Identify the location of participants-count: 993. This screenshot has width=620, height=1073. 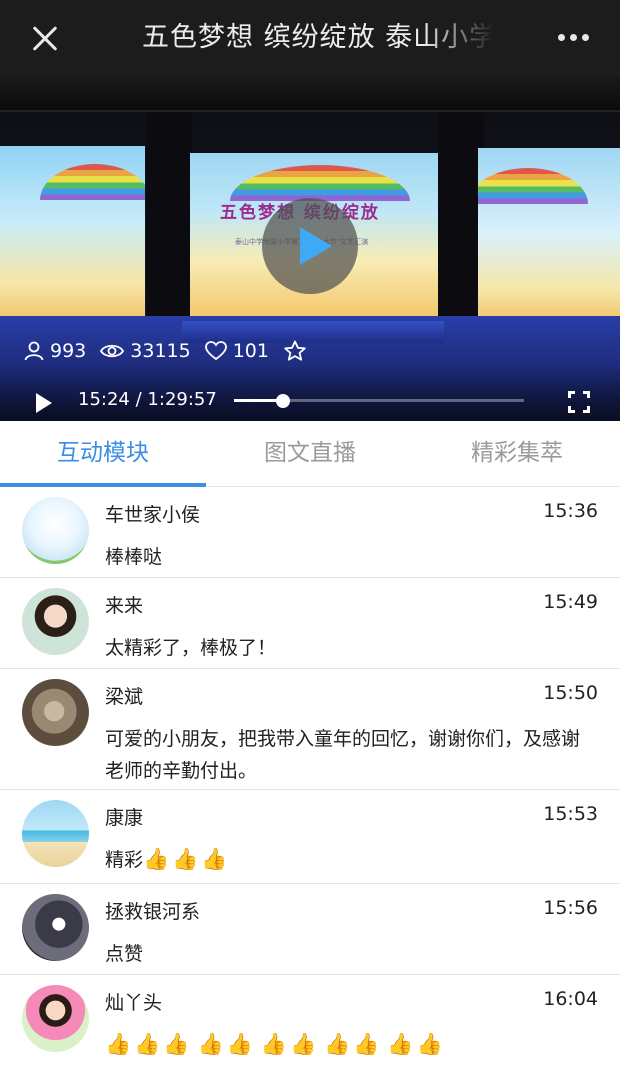
(68, 351).